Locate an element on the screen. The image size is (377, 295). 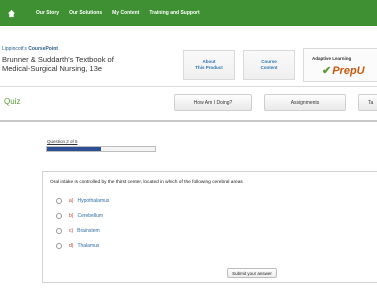
answer-option-c: c) Brainstem is located at coordinates (78, 231).